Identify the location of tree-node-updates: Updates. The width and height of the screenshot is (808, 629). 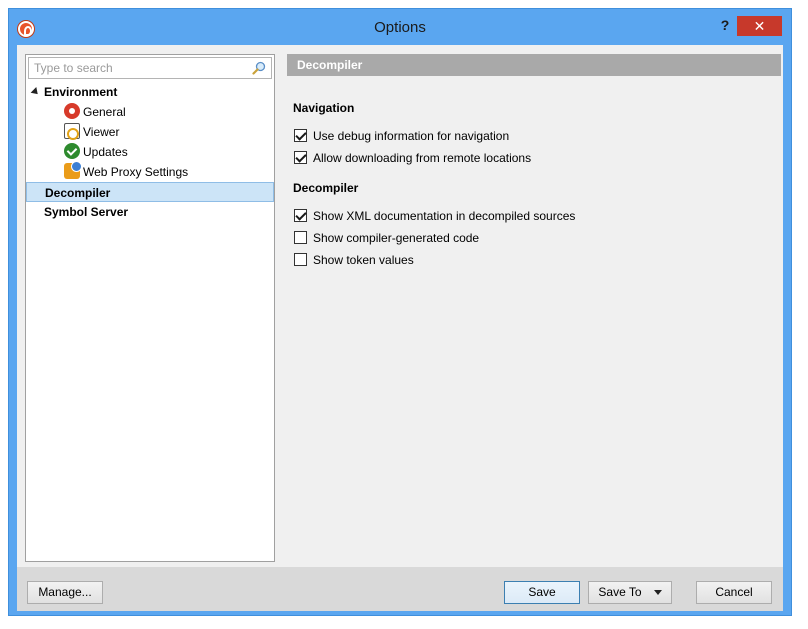
(150, 152).